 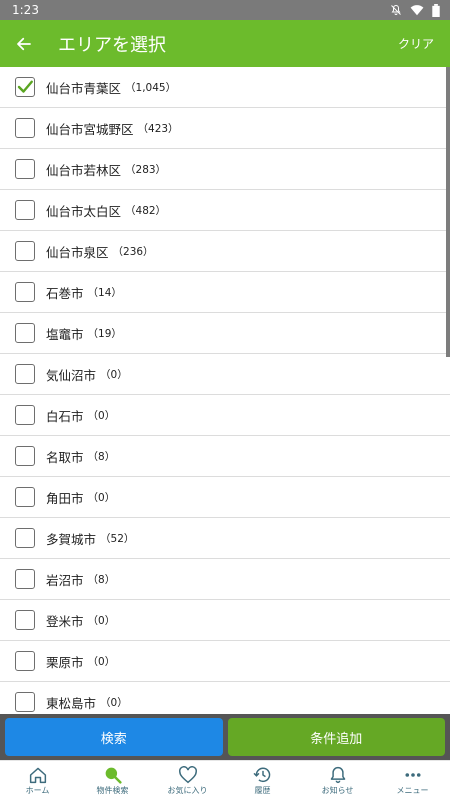 I want to click on bell-icon, so click(x=337, y=774).